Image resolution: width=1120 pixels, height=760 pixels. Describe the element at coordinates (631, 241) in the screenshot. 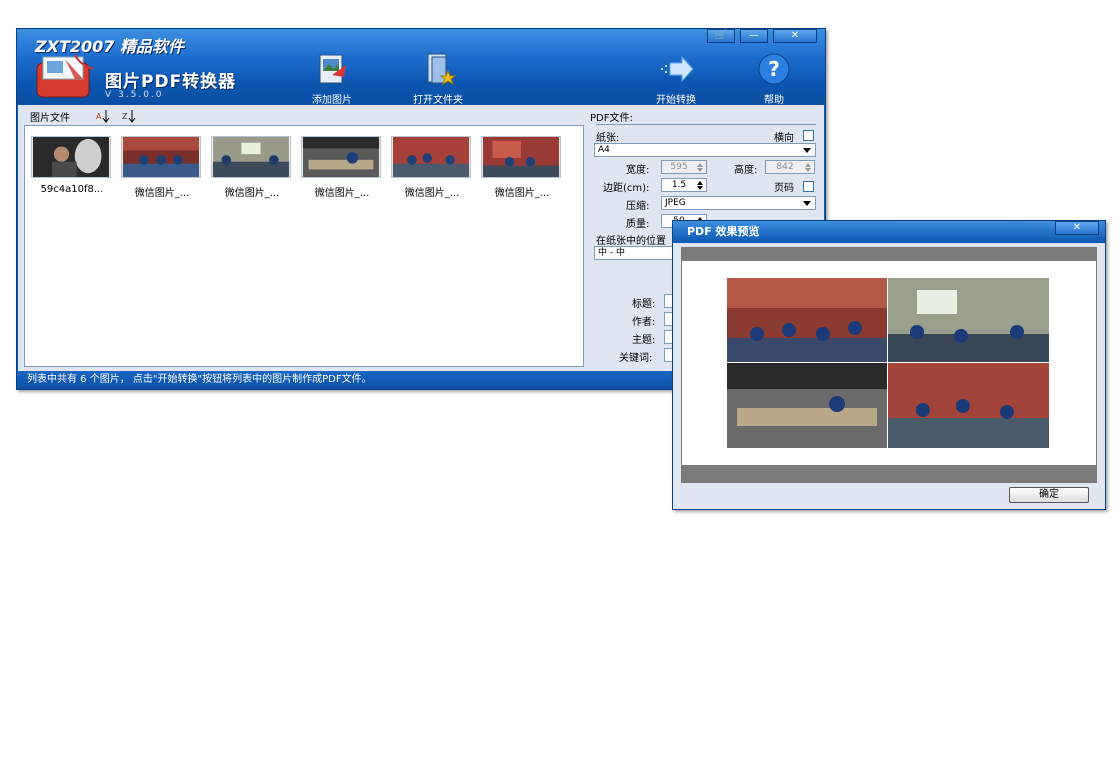

I see `position-label: 在纸张中的位置` at that location.